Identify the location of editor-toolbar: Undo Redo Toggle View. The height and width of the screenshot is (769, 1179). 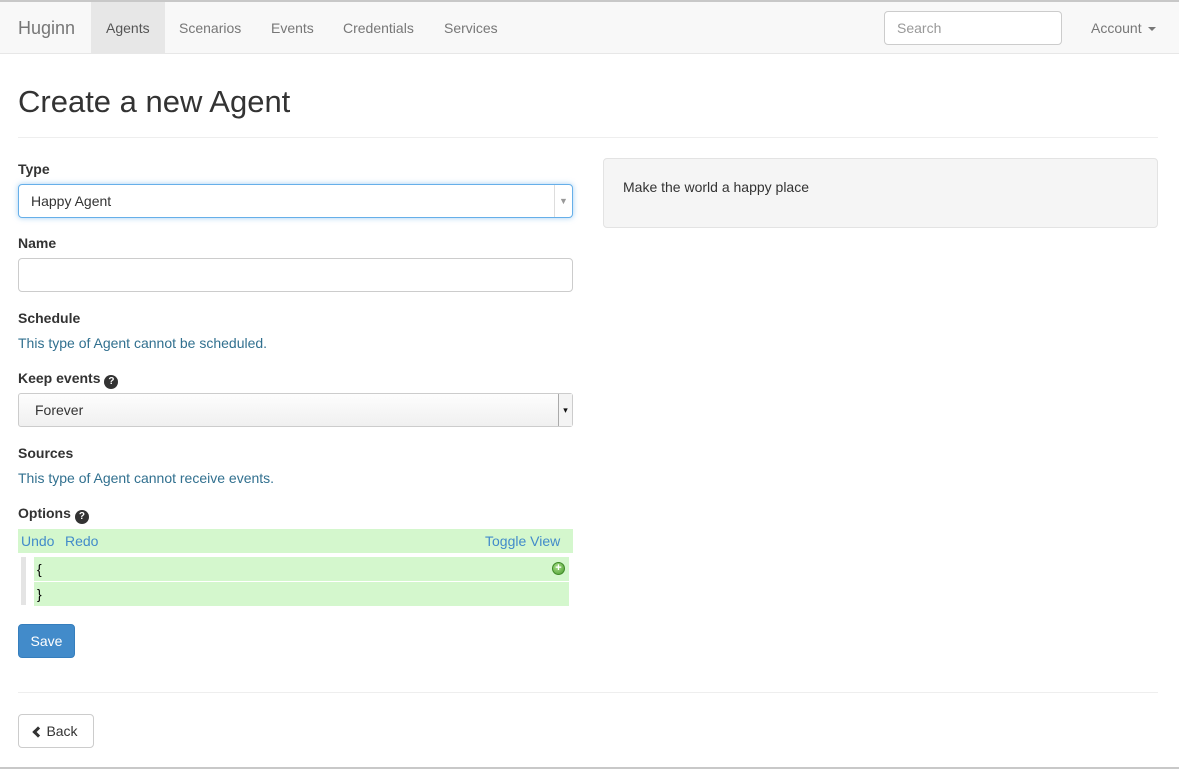
(295, 541).